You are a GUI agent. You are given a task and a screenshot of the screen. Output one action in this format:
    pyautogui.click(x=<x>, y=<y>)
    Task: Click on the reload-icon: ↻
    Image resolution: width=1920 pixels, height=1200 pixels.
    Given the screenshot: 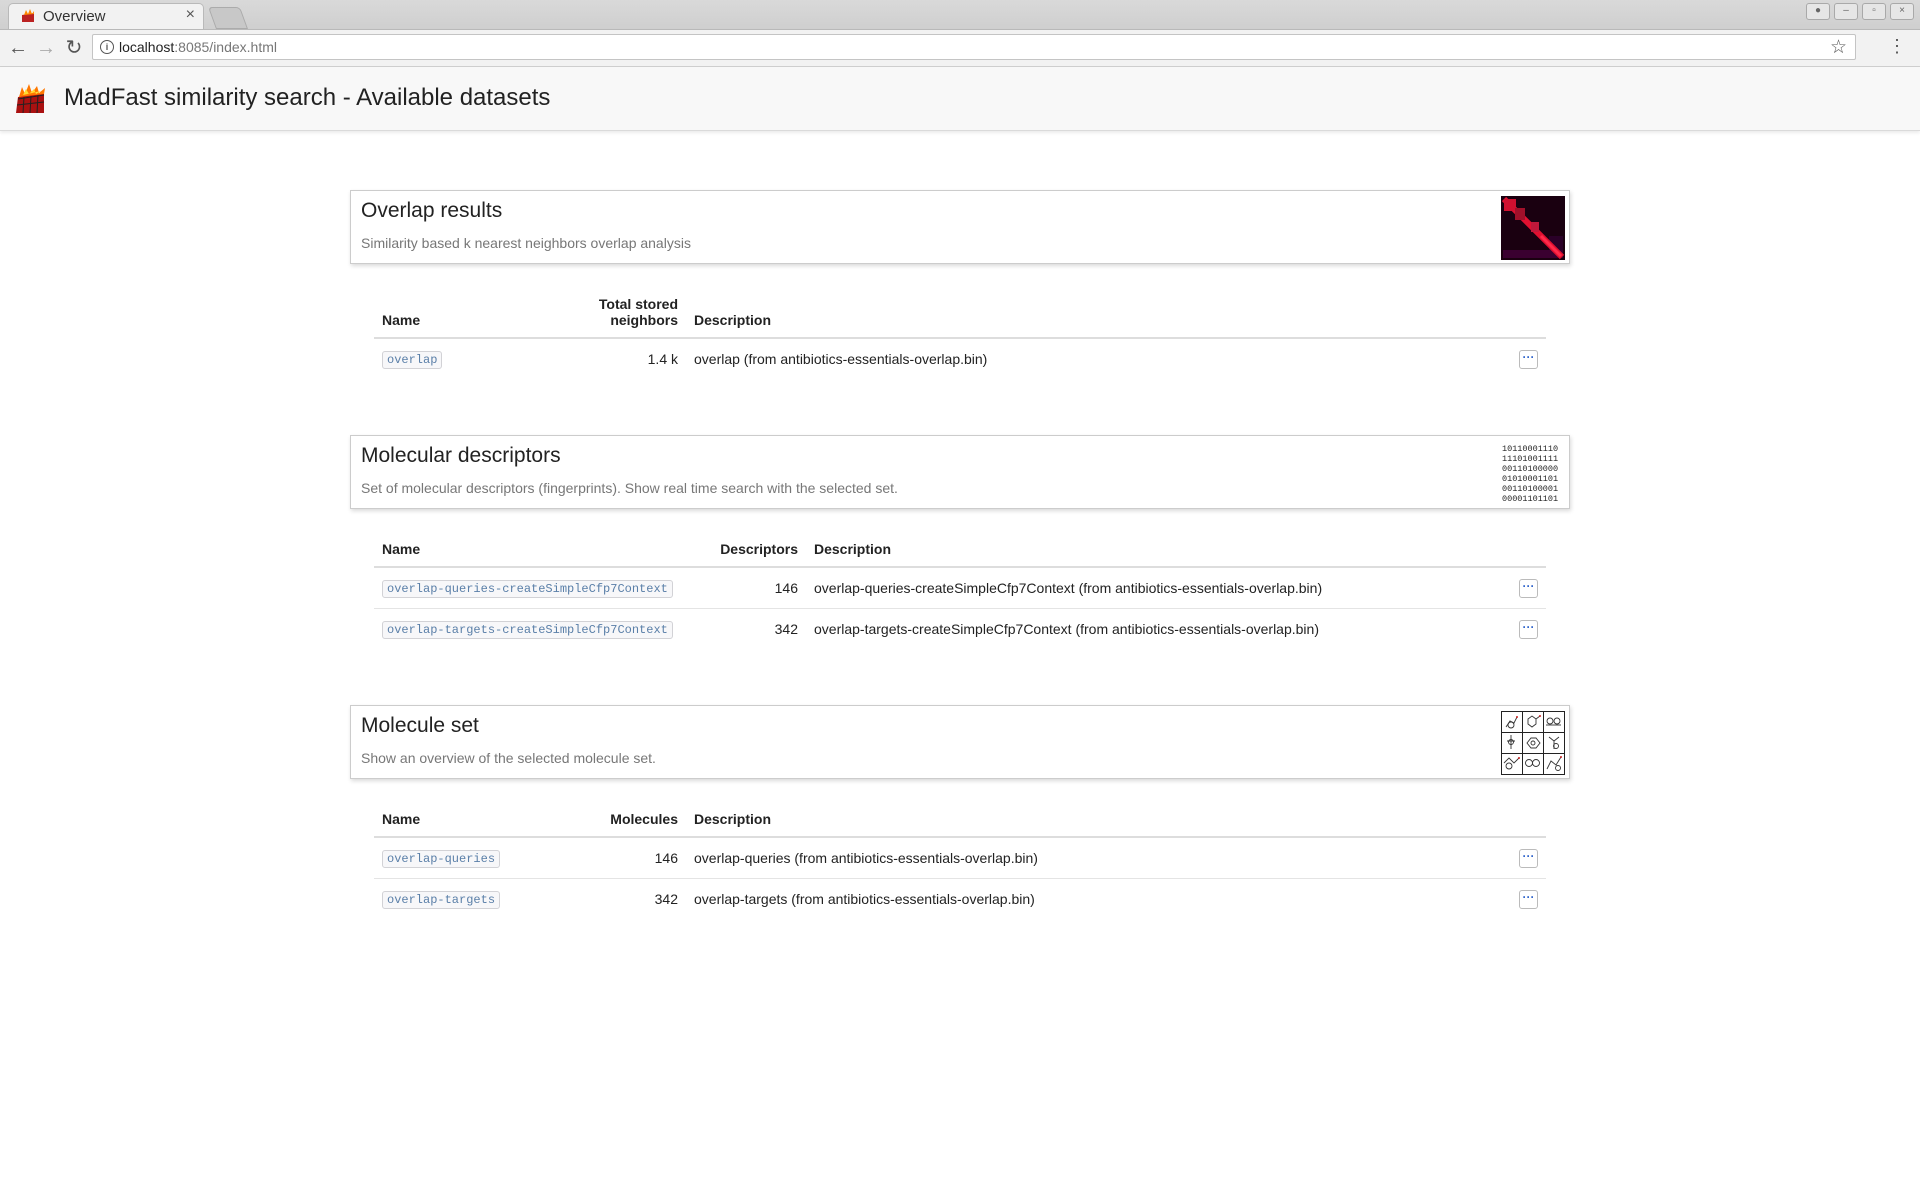 What is the action you would take?
    pyautogui.click(x=74, y=48)
    